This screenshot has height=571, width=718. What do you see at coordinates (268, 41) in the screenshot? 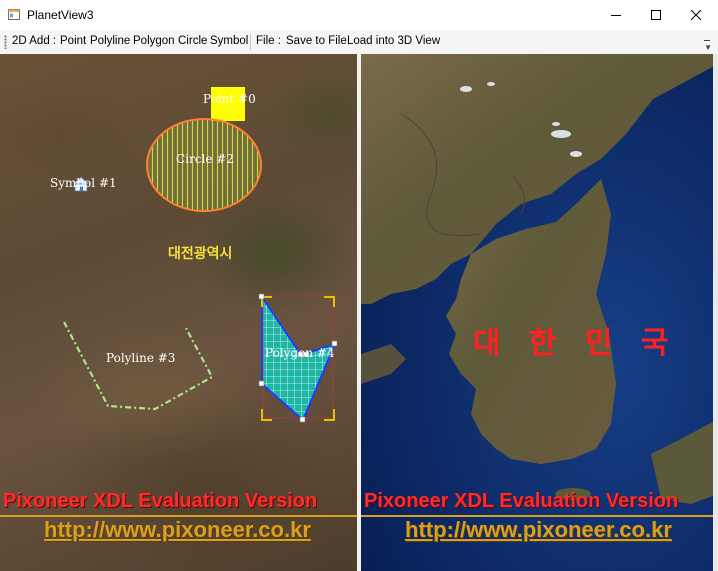
I see `file-label: File :` at bounding box center [268, 41].